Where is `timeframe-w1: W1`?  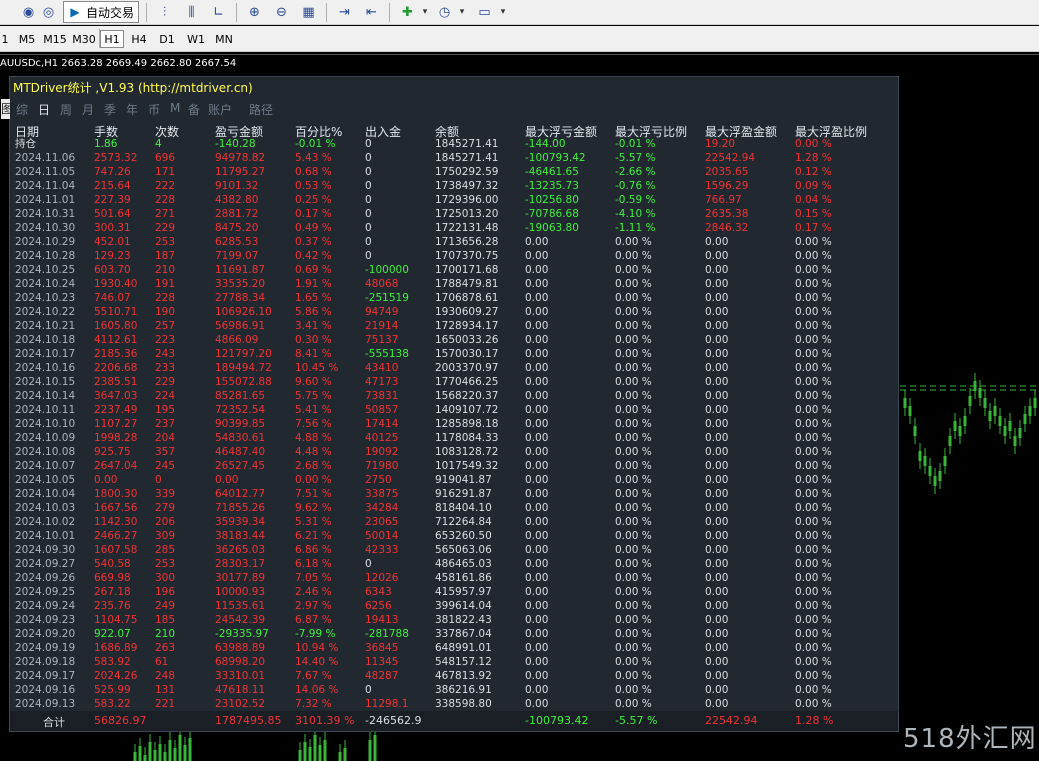
timeframe-w1: W1 is located at coordinates (196, 39).